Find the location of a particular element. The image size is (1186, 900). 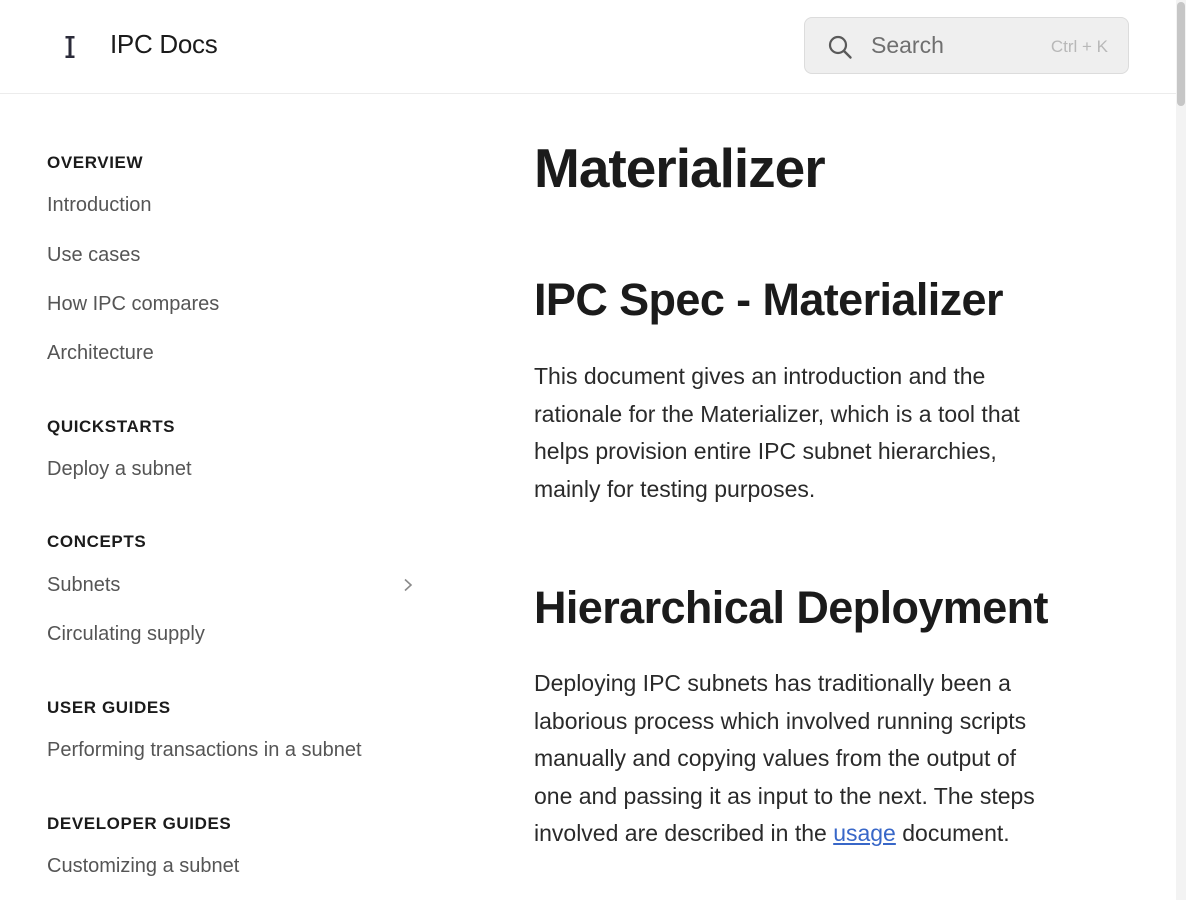

usage-link: usage is located at coordinates (864, 833).